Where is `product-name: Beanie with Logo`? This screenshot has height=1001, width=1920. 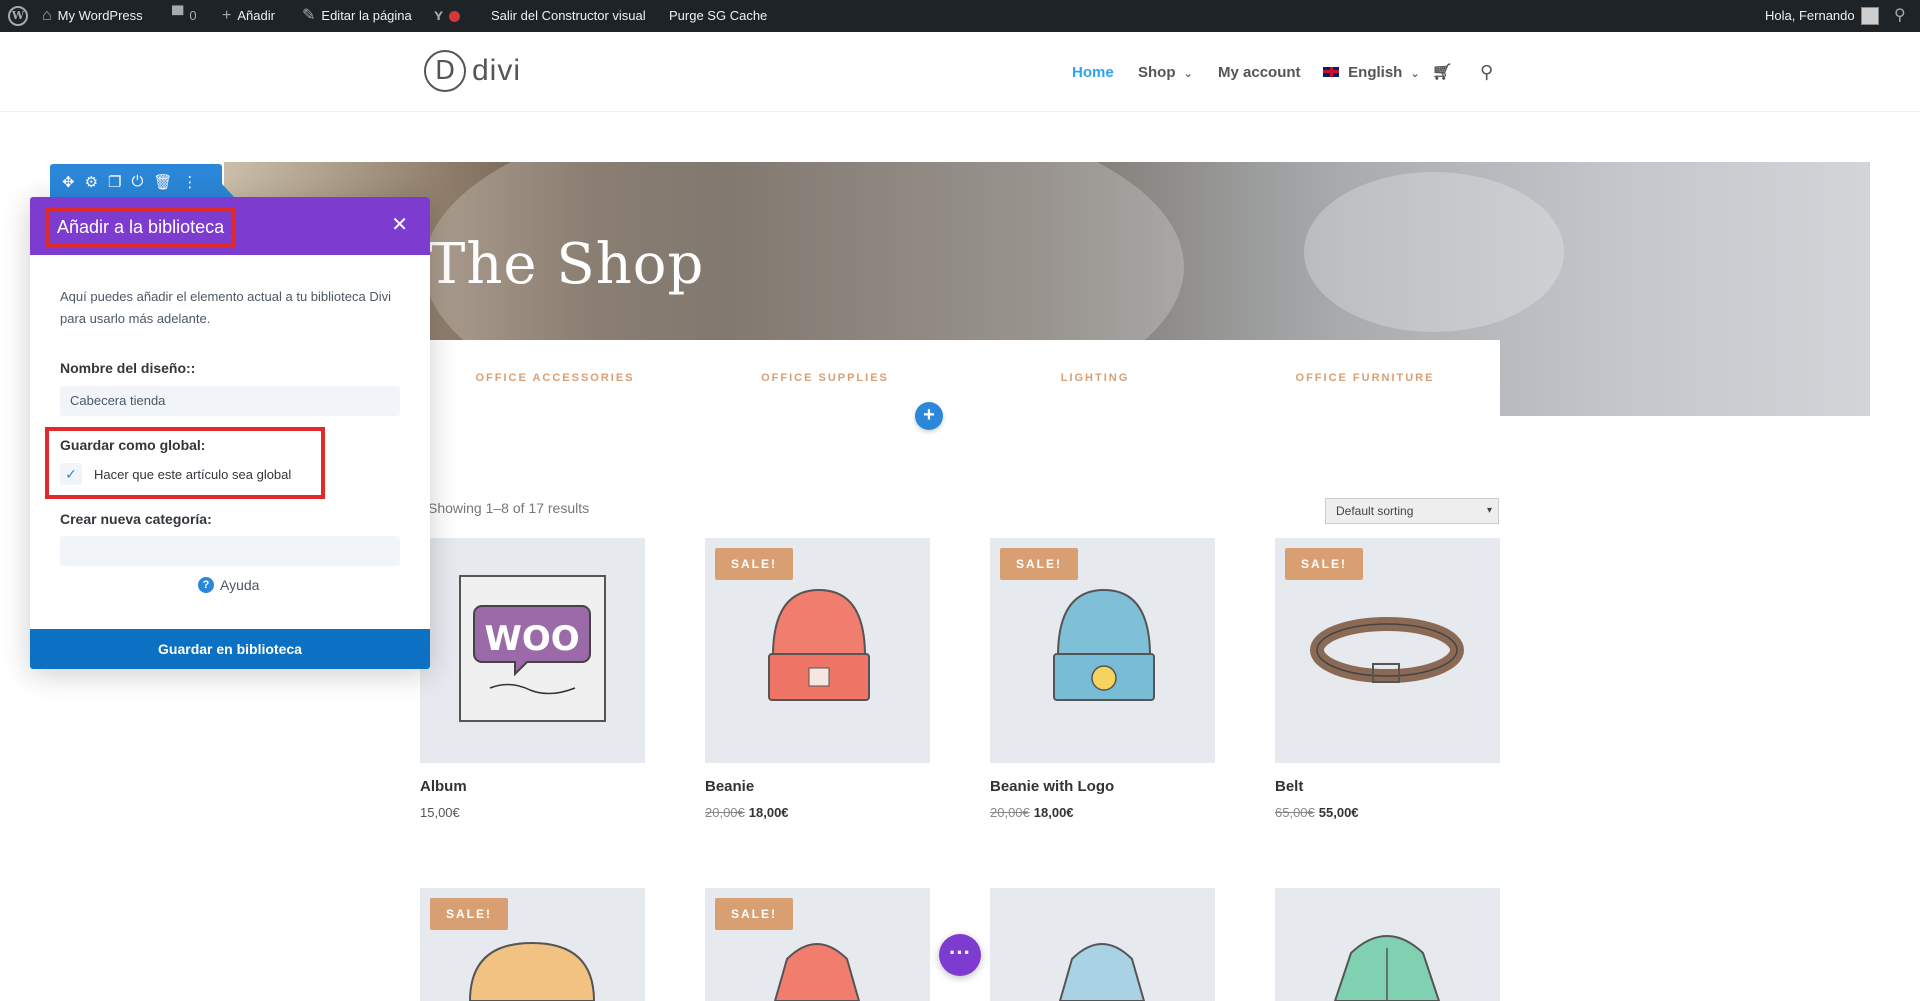
product-name: Beanie with Logo is located at coordinates (1102, 786).